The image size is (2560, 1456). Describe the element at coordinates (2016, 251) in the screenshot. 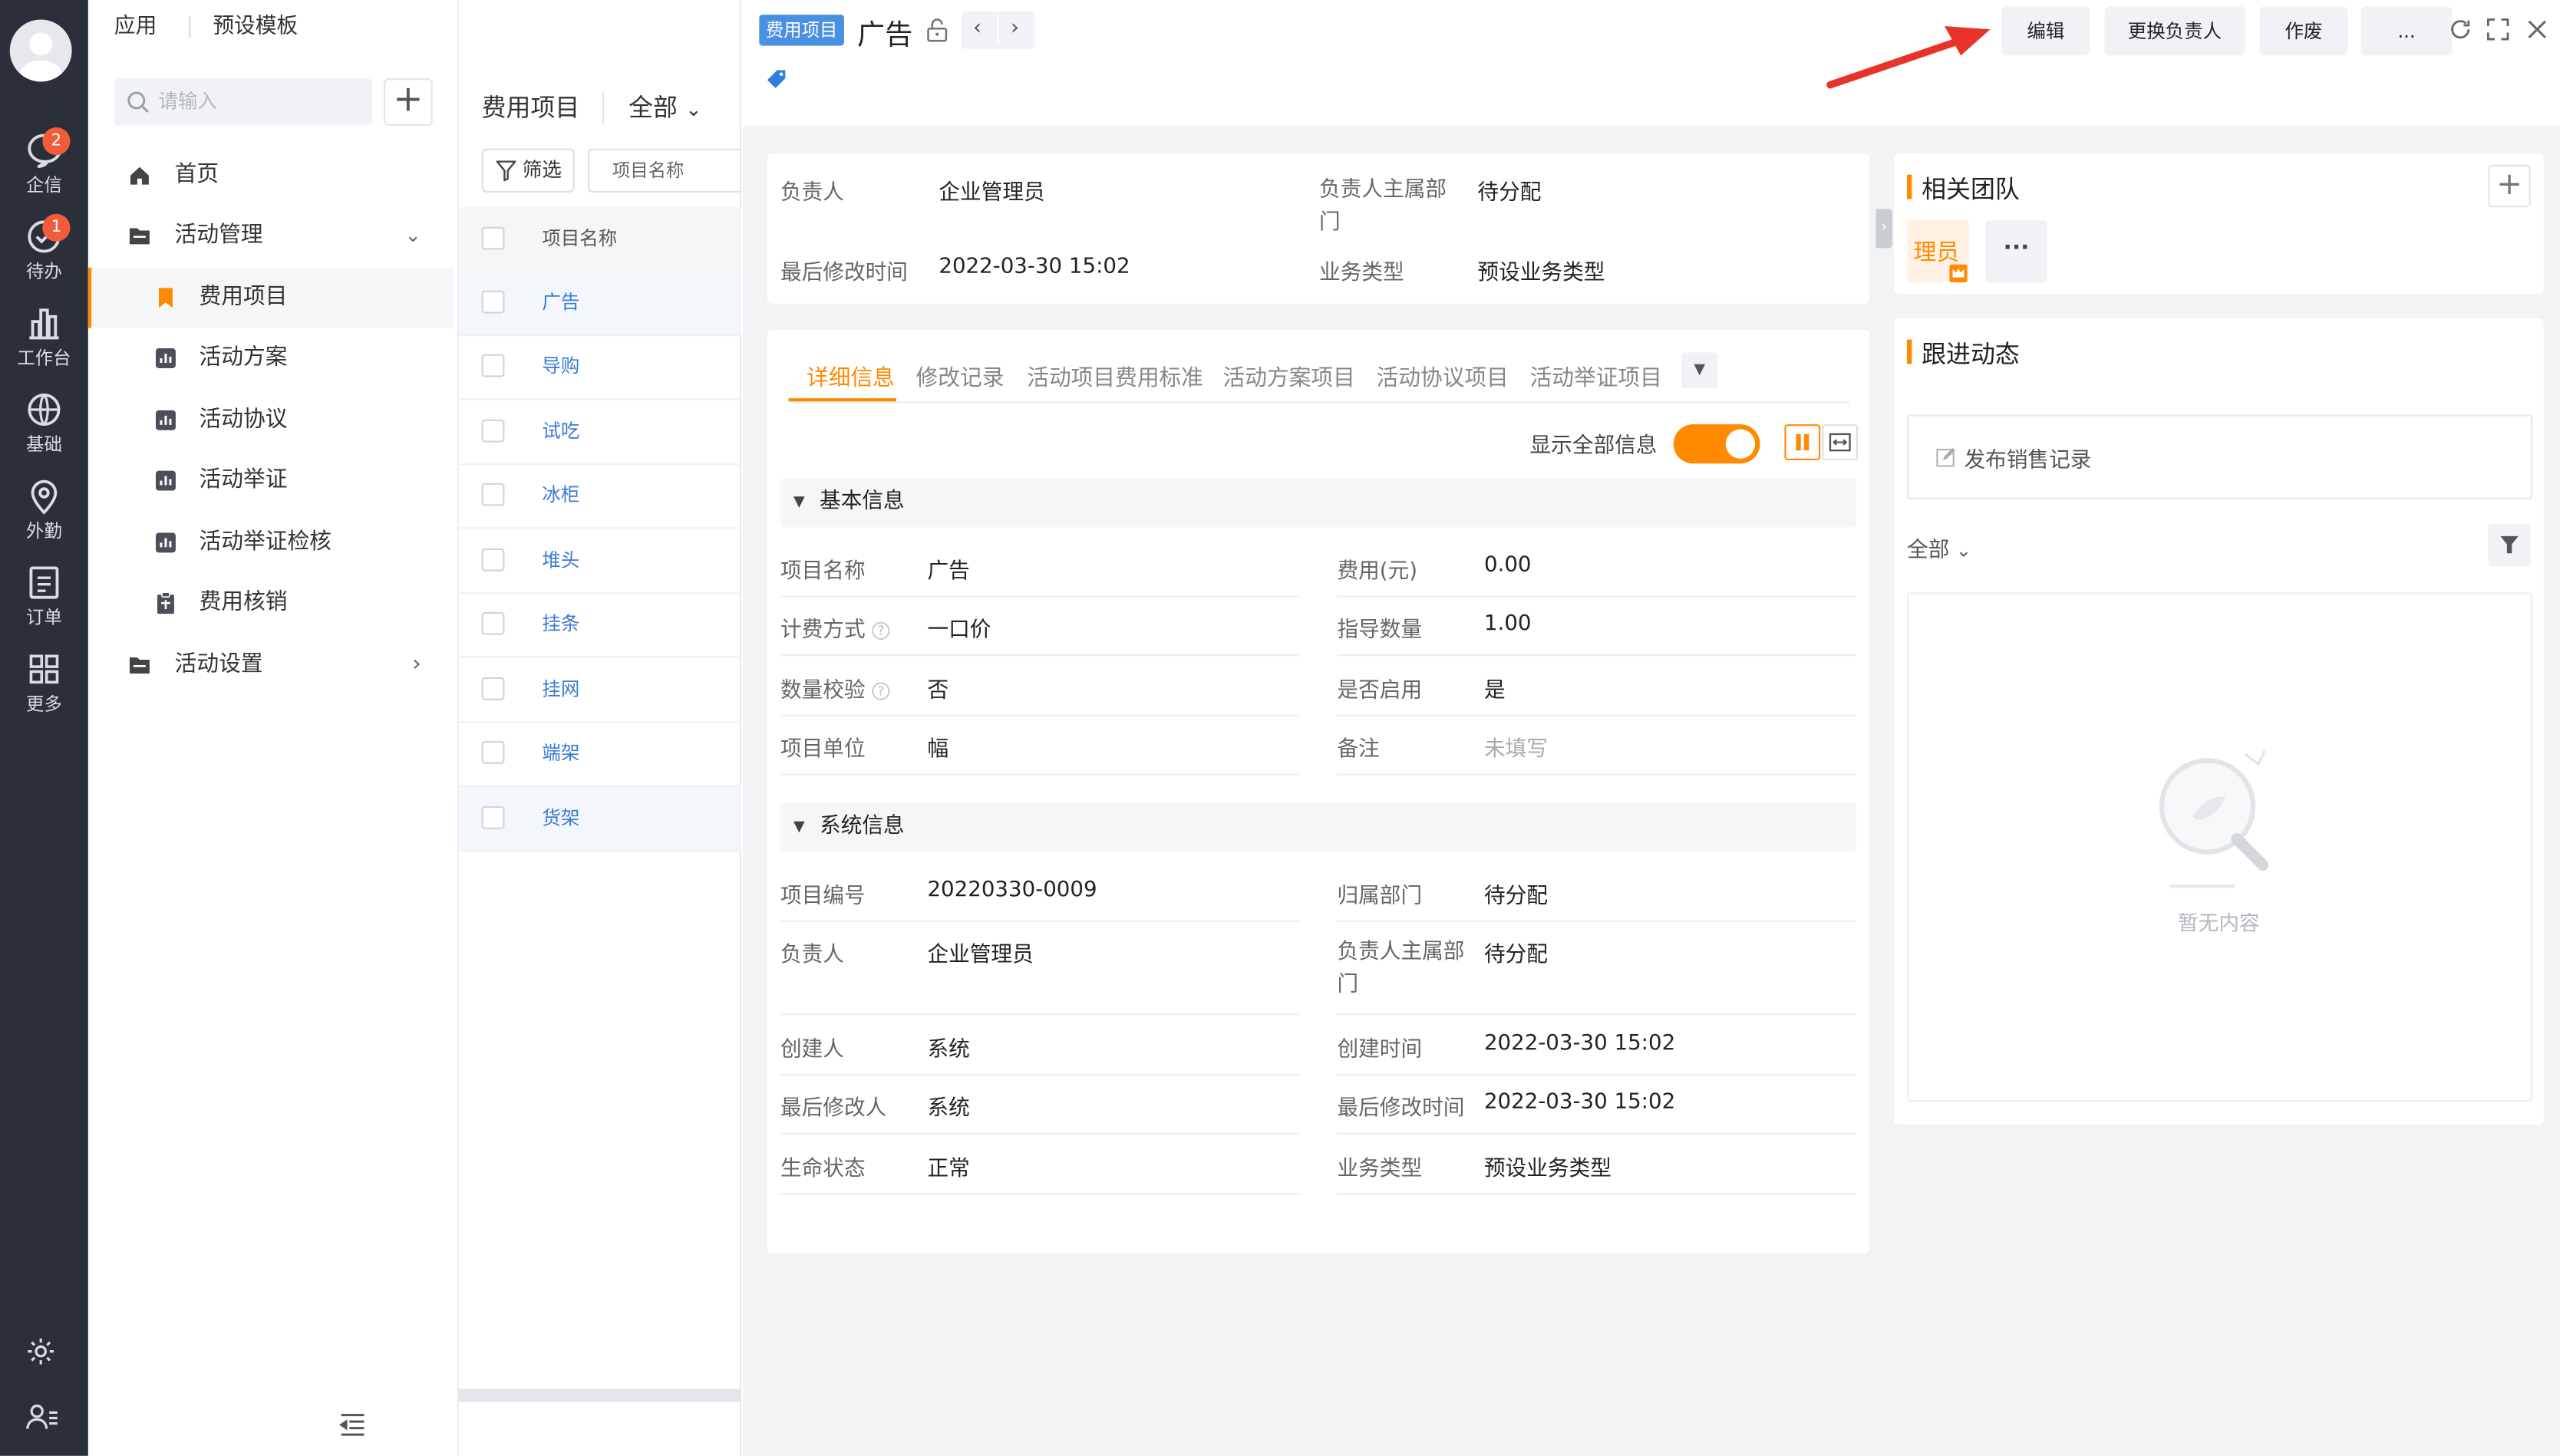

I see `more-members-button: ···` at that location.